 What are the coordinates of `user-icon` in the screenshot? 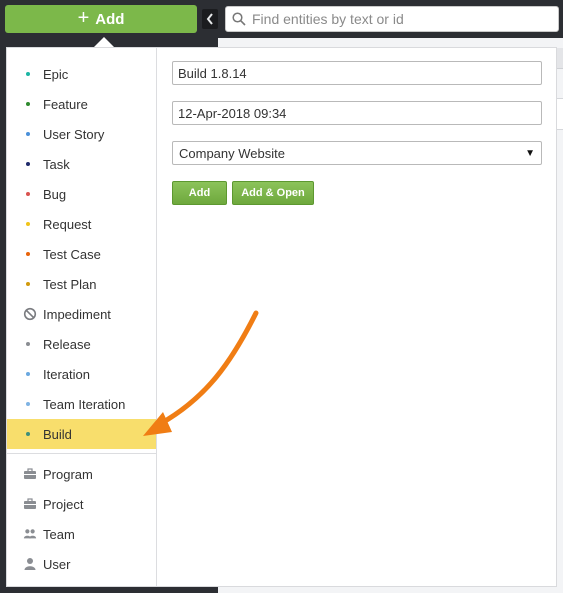 It's located at (30, 564).